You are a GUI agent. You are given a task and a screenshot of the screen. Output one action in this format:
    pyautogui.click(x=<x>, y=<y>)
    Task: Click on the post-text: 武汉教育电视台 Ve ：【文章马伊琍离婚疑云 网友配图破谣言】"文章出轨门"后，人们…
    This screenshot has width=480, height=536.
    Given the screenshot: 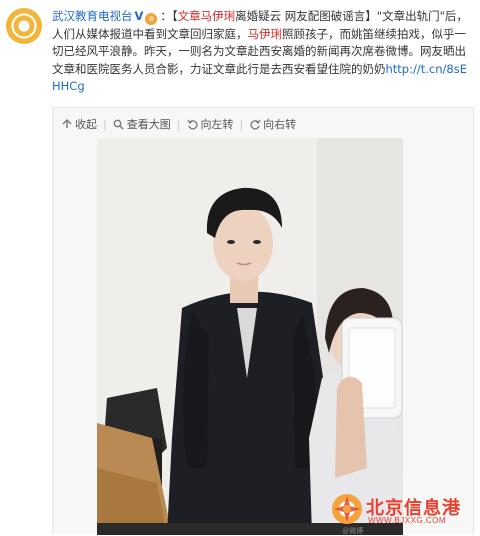 What is the action you would take?
    pyautogui.click(x=262, y=52)
    